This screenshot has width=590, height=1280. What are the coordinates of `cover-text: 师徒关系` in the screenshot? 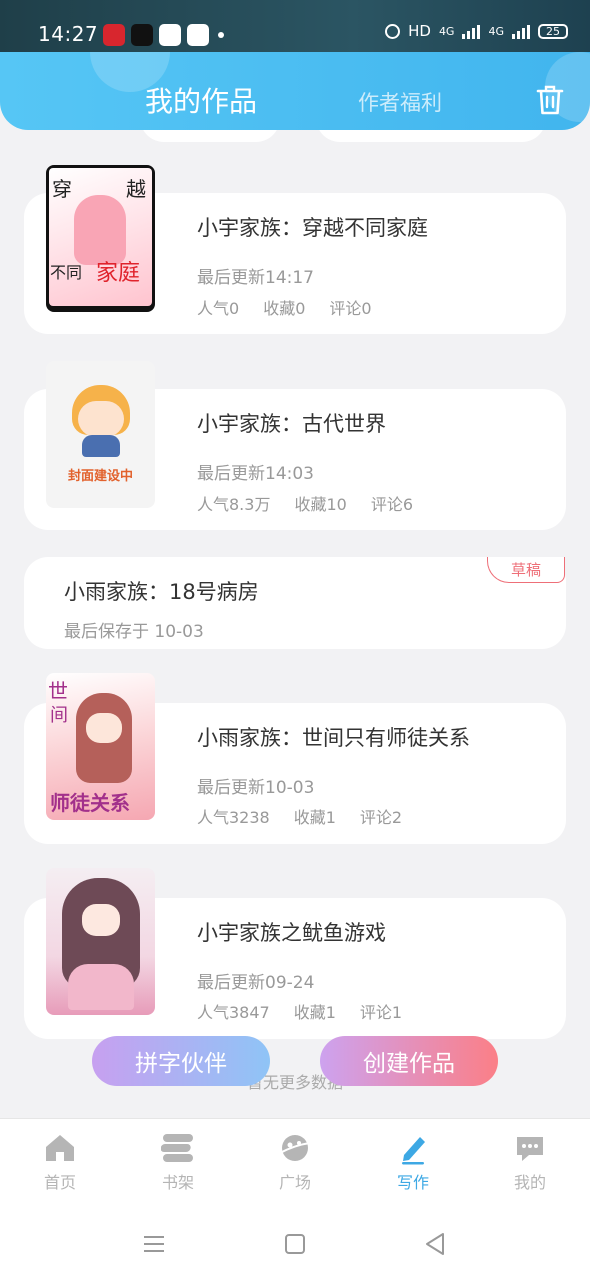 It's located at (90, 803).